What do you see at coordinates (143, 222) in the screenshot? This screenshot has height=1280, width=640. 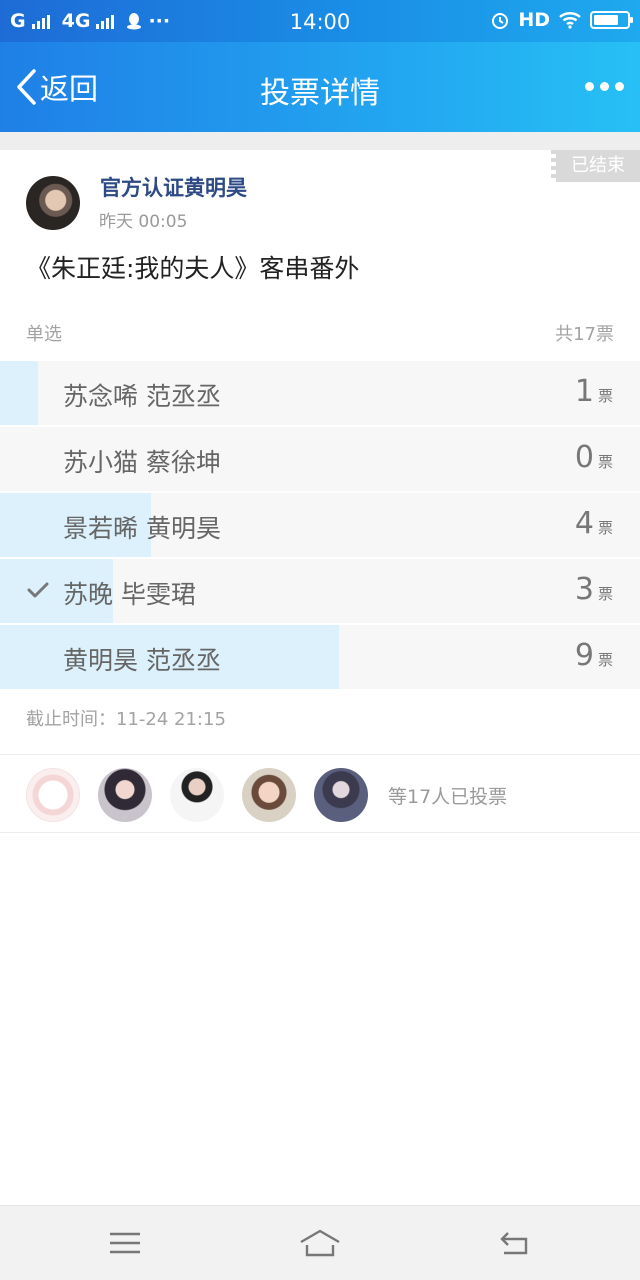 I see `post-time: 昨天 00:05` at bounding box center [143, 222].